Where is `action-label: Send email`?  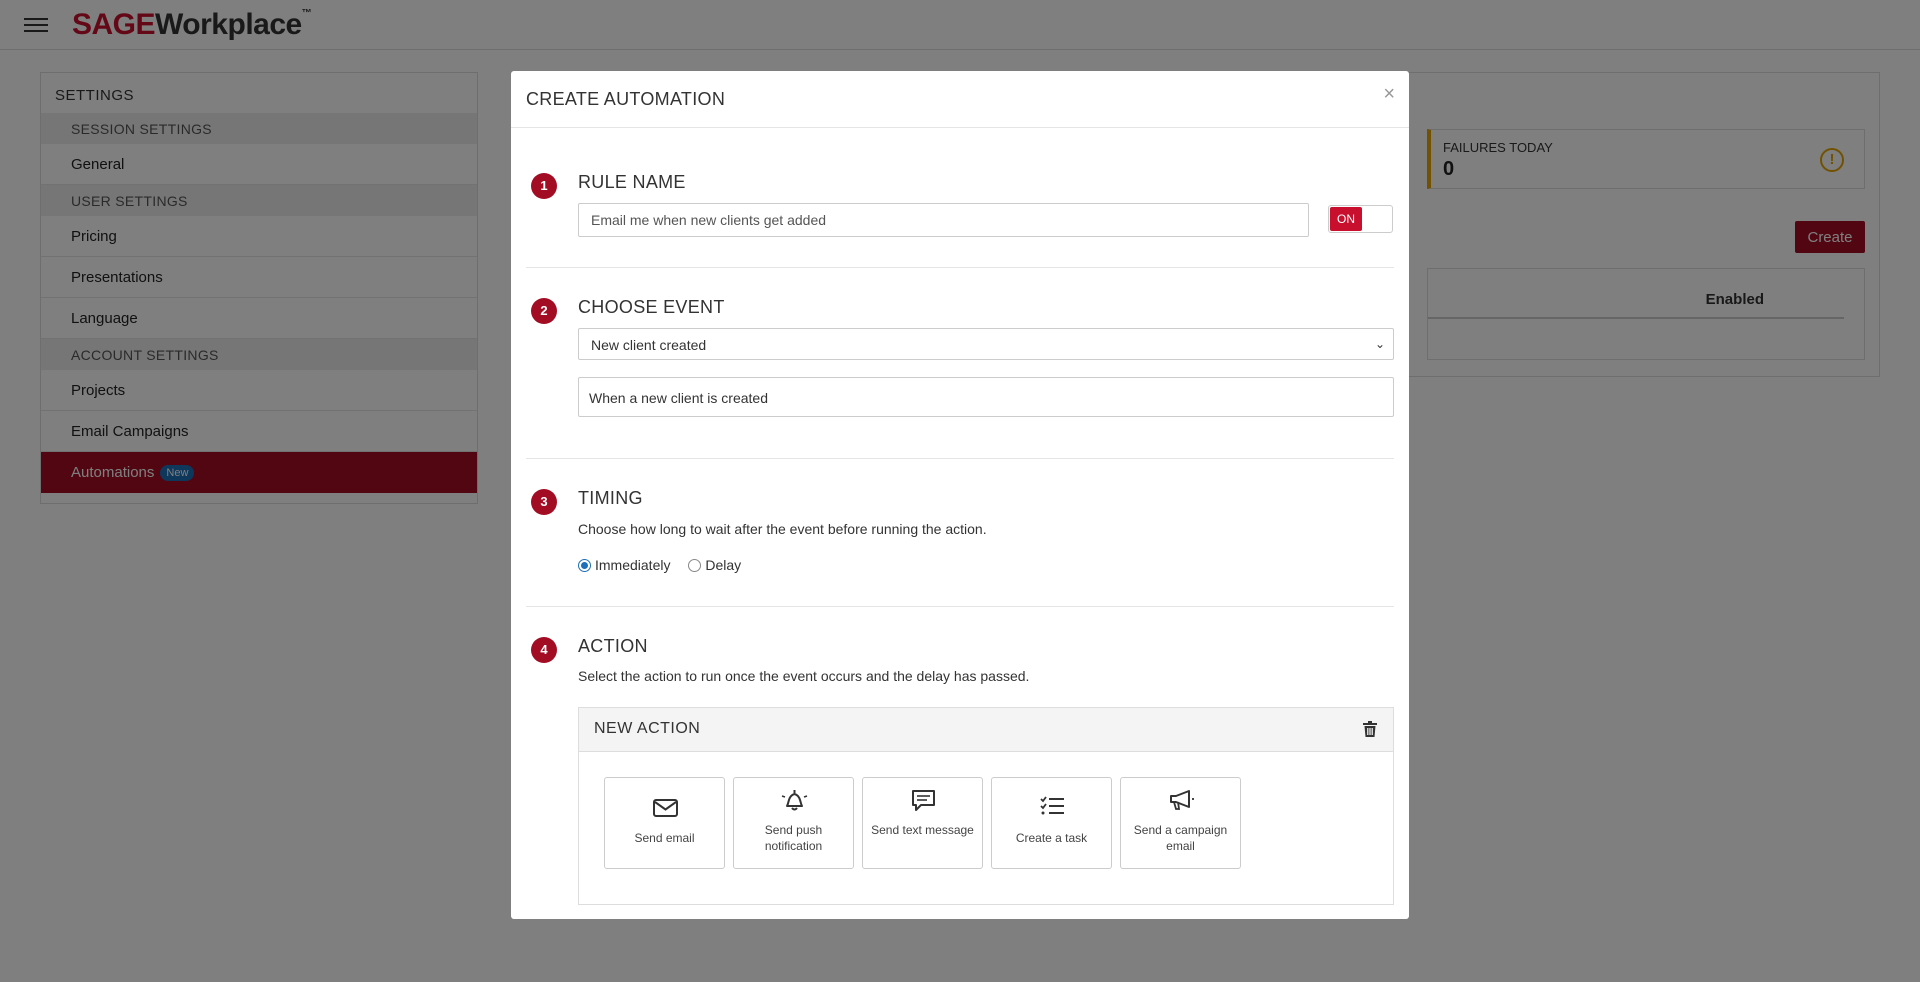 action-label: Send email is located at coordinates (664, 838).